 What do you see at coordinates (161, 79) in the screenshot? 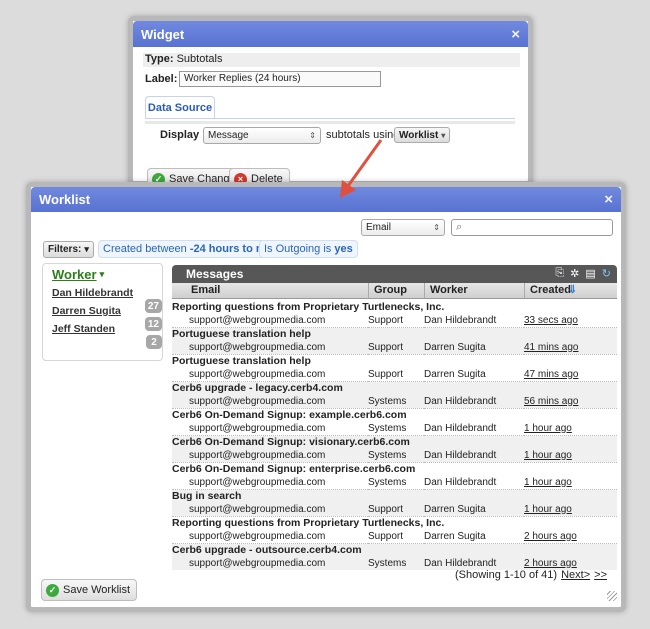
I see `label-label: Label:` at bounding box center [161, 79].